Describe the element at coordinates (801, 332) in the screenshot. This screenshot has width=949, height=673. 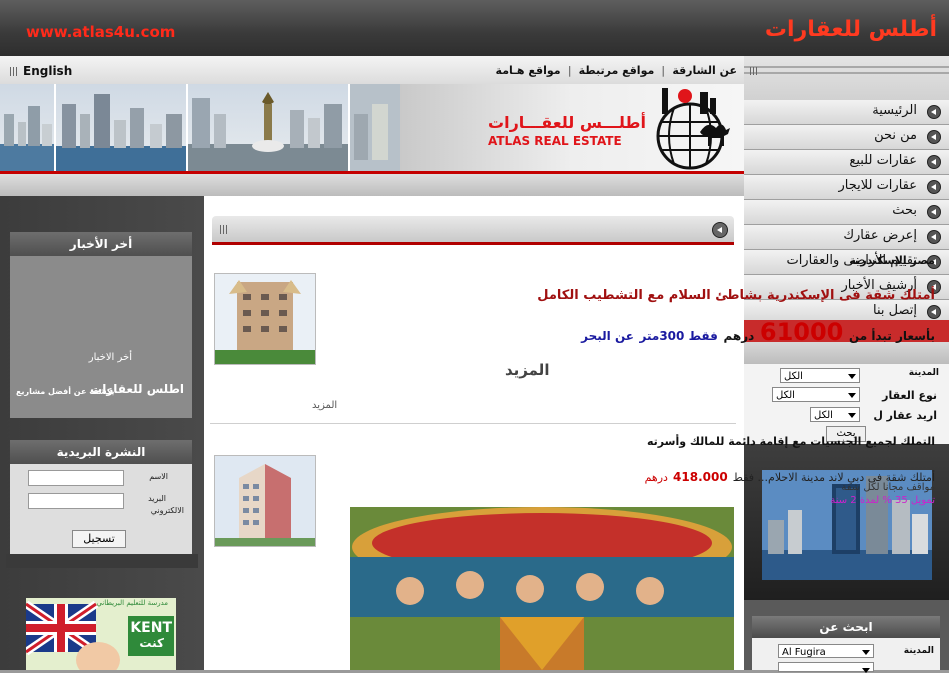
I see `price-value: 61000` at that location.